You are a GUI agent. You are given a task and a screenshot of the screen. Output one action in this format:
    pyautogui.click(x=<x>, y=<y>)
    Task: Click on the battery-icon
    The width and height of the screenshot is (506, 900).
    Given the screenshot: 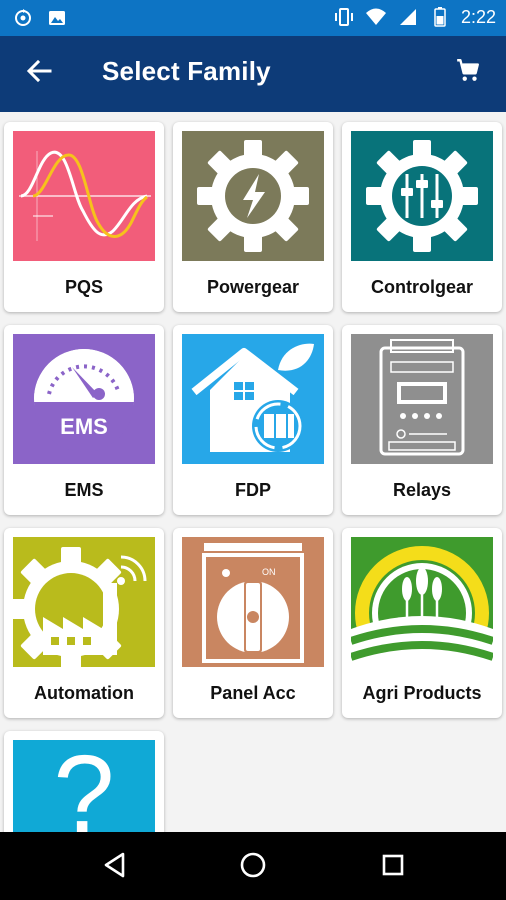 What is the action you would take?
    pyautogui.click(x=440, y=17)
    